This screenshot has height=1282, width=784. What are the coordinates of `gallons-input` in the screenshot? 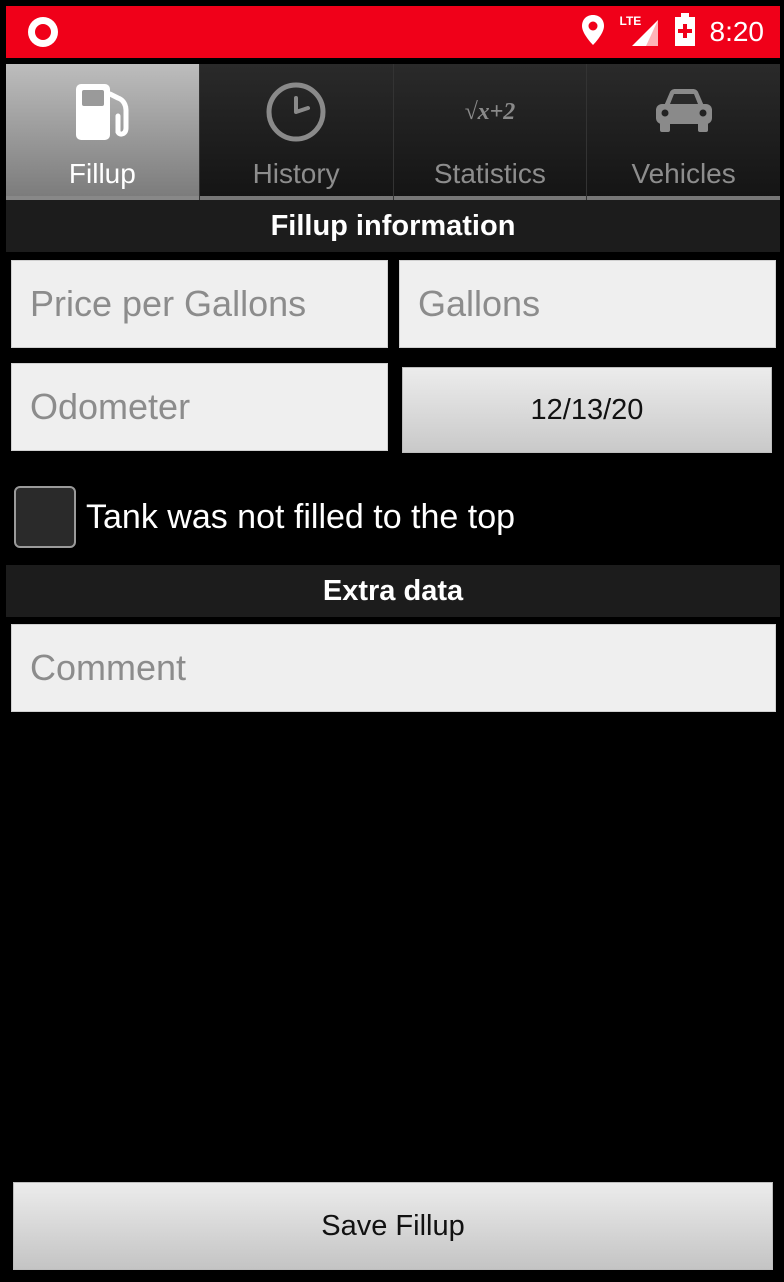 It's located at (587, 304).